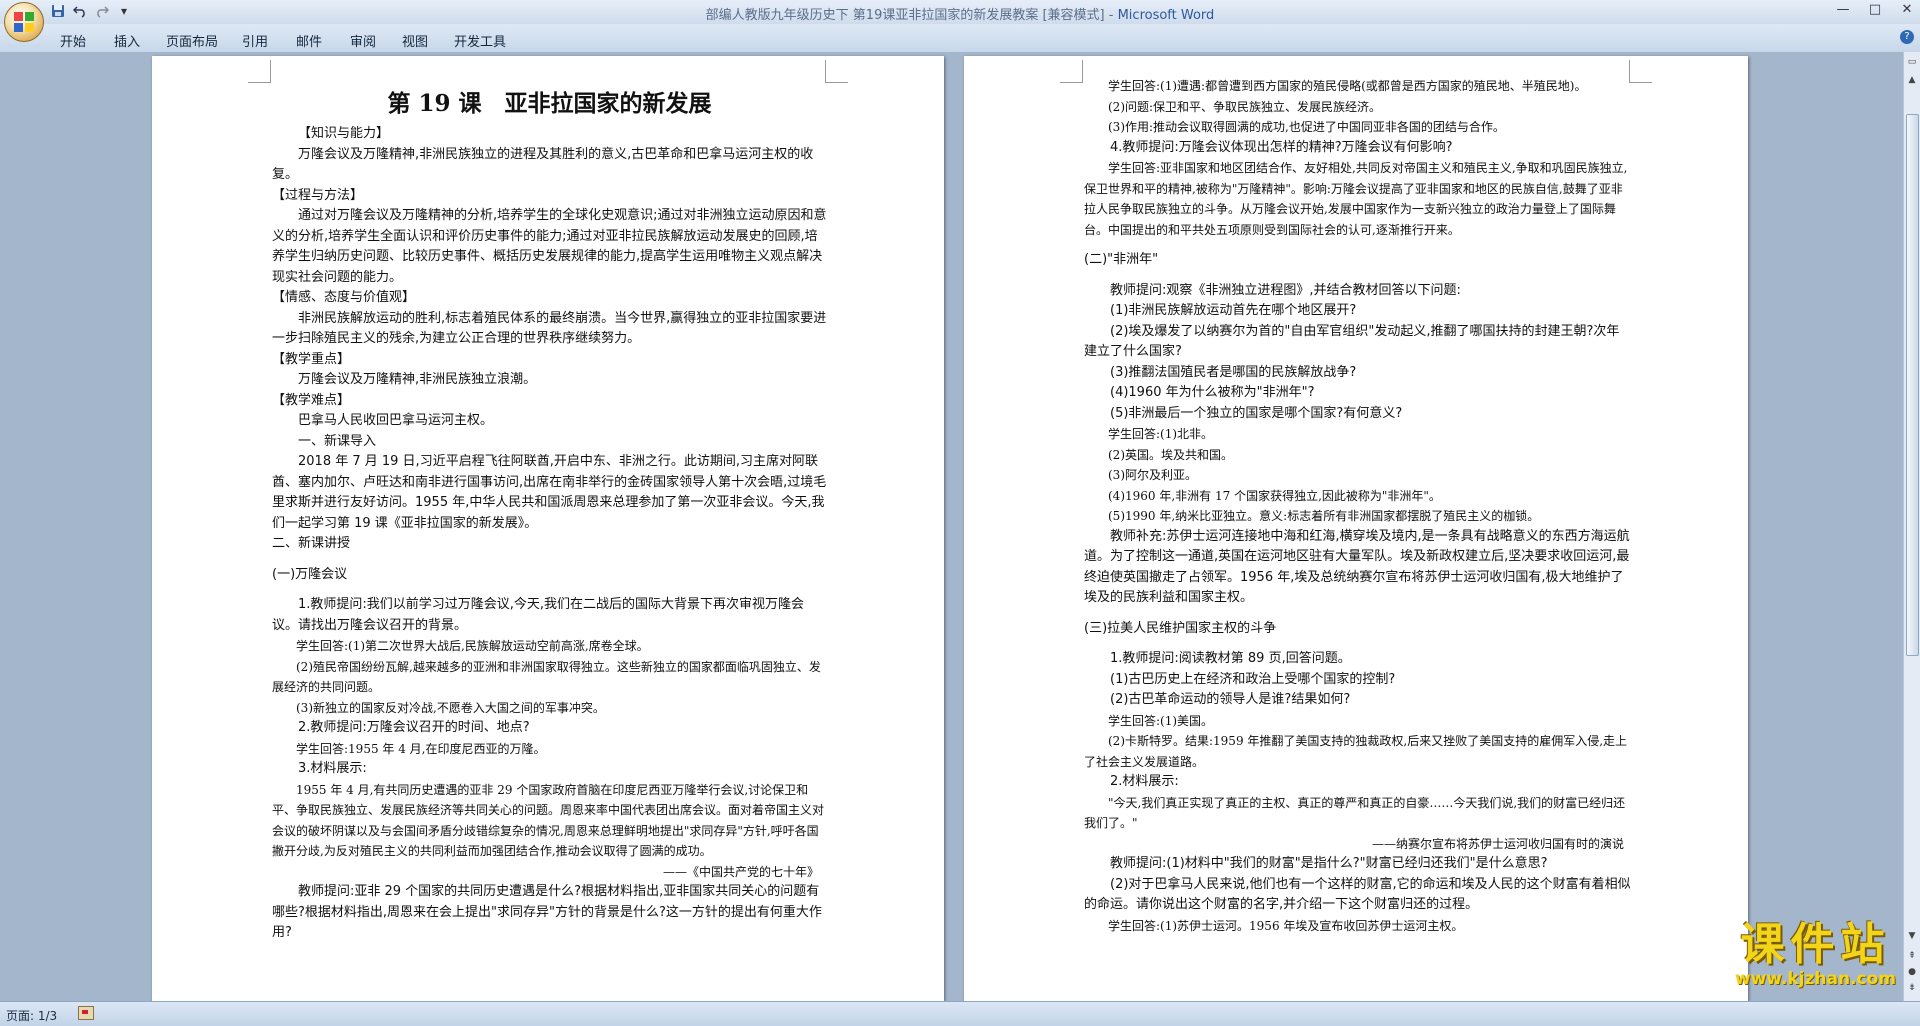 The width and height of the screenshot is (1920, 1026). What do you see at coordinates (396, 420) in the screenshot?
I see `paragraph: 巴拿马人民收回巴拿马运河主权。` at bounding box center [396, 420].